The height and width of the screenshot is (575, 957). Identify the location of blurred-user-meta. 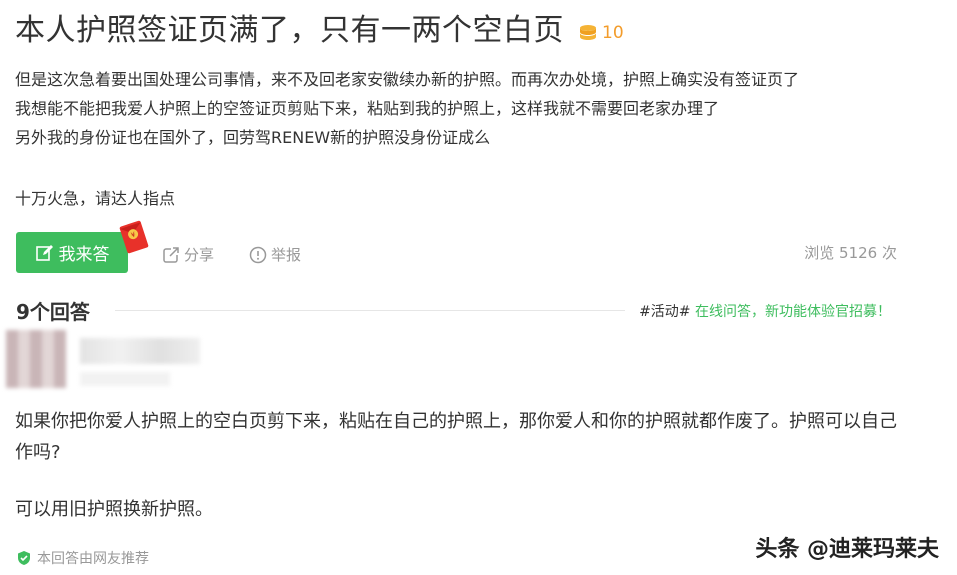
(125, 379).